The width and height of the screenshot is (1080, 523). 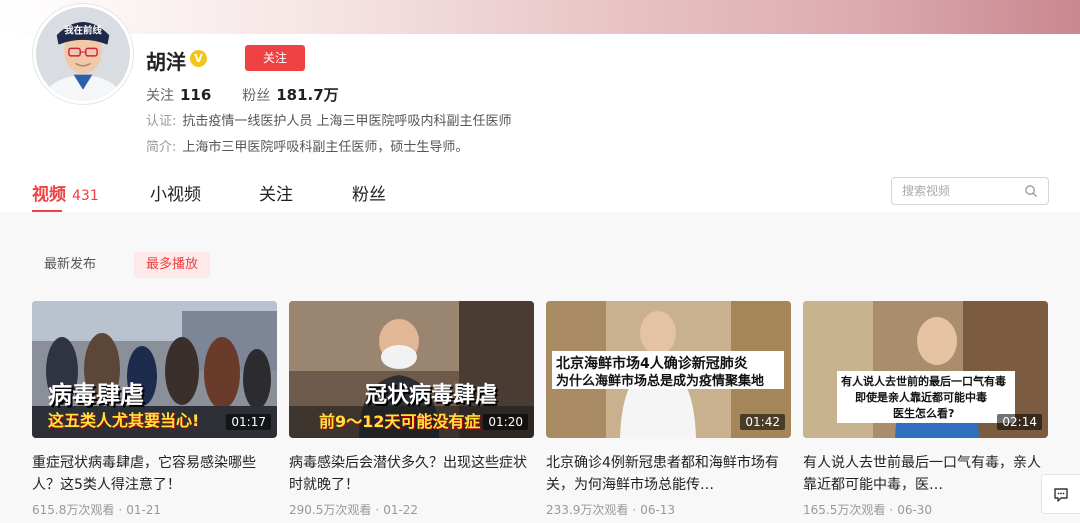 What do you see at coordinates (668, 369) in the screenshot?
I see `video-thumbnail: 北京海鲜市场4人确诊新冠肺炎 为什么海鲜市场总是成为疫情聚集地 01:42` at bounding box center [668, 369].